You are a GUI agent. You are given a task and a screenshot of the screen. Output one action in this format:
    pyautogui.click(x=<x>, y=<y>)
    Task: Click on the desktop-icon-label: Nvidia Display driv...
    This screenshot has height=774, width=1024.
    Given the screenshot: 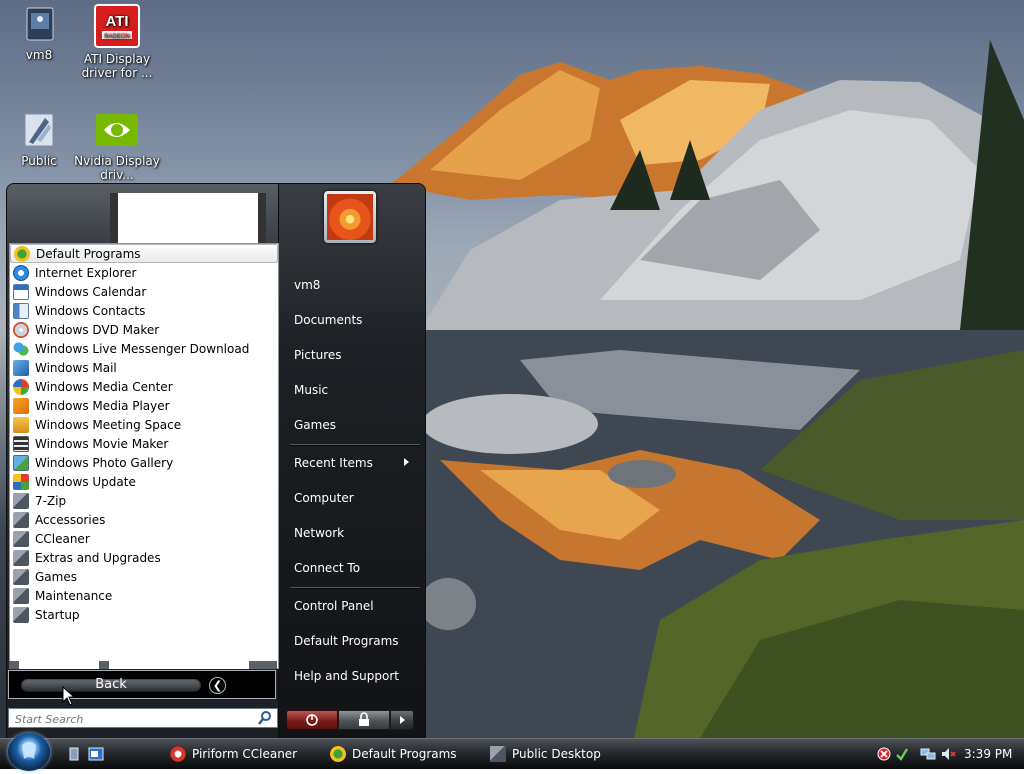 What is the action you would take?
    pyautogui.click(x=117, y=168)
    